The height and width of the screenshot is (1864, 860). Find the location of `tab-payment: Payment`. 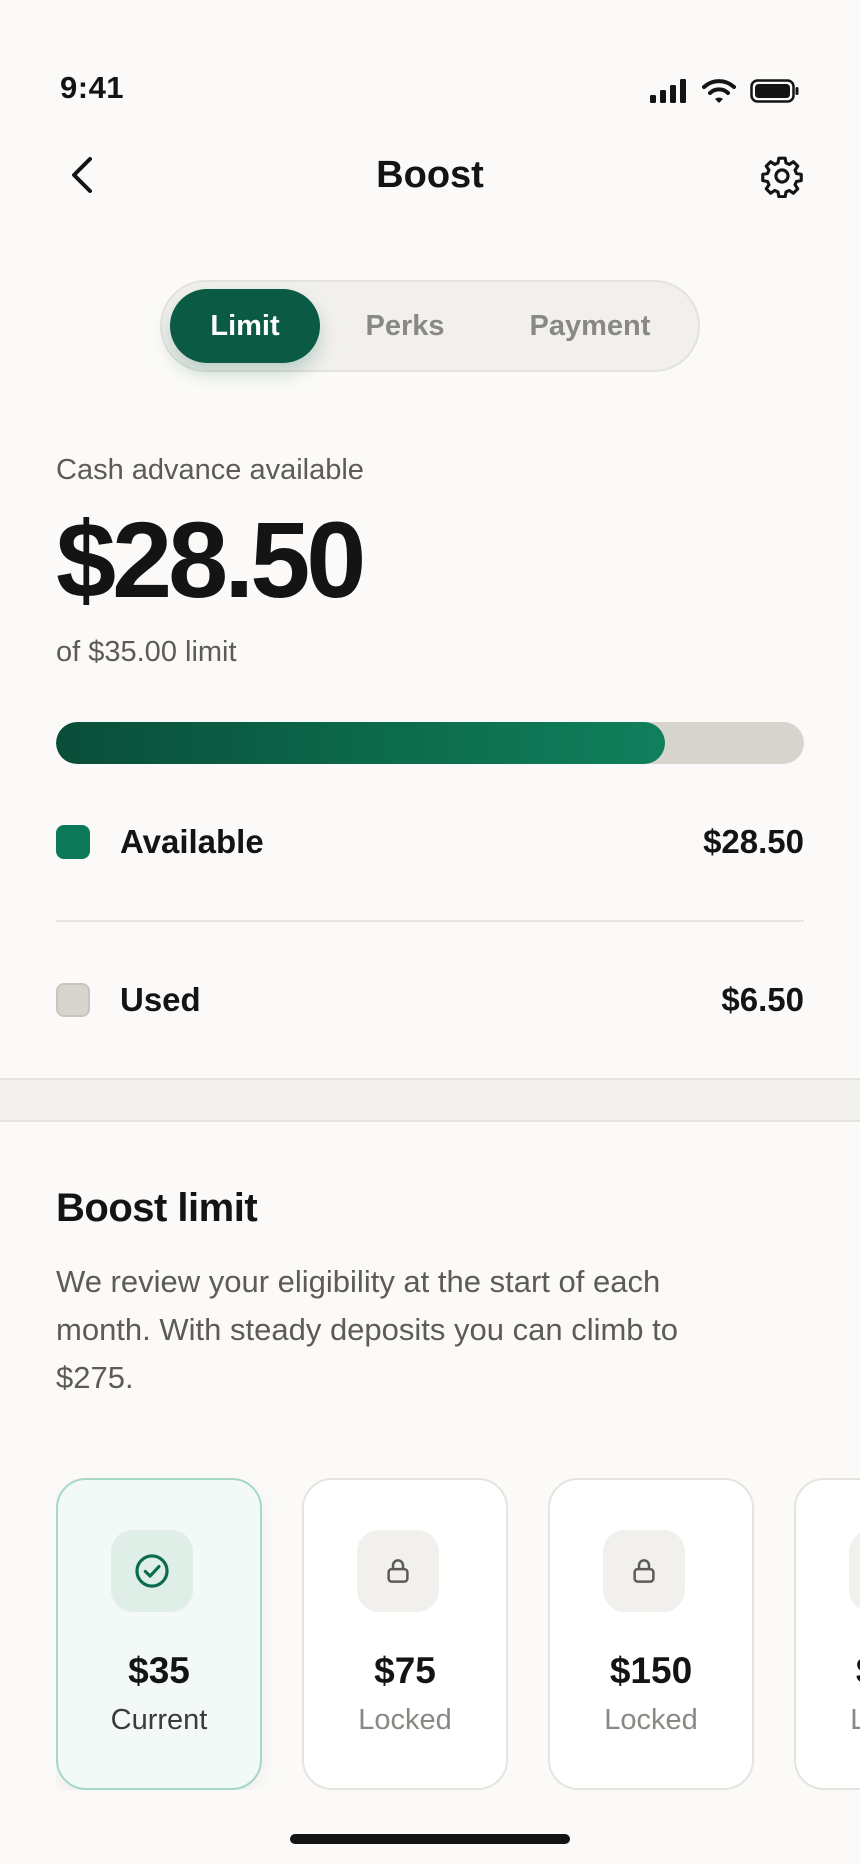

tab-payment: Payment is located at coordinates (590, 326).